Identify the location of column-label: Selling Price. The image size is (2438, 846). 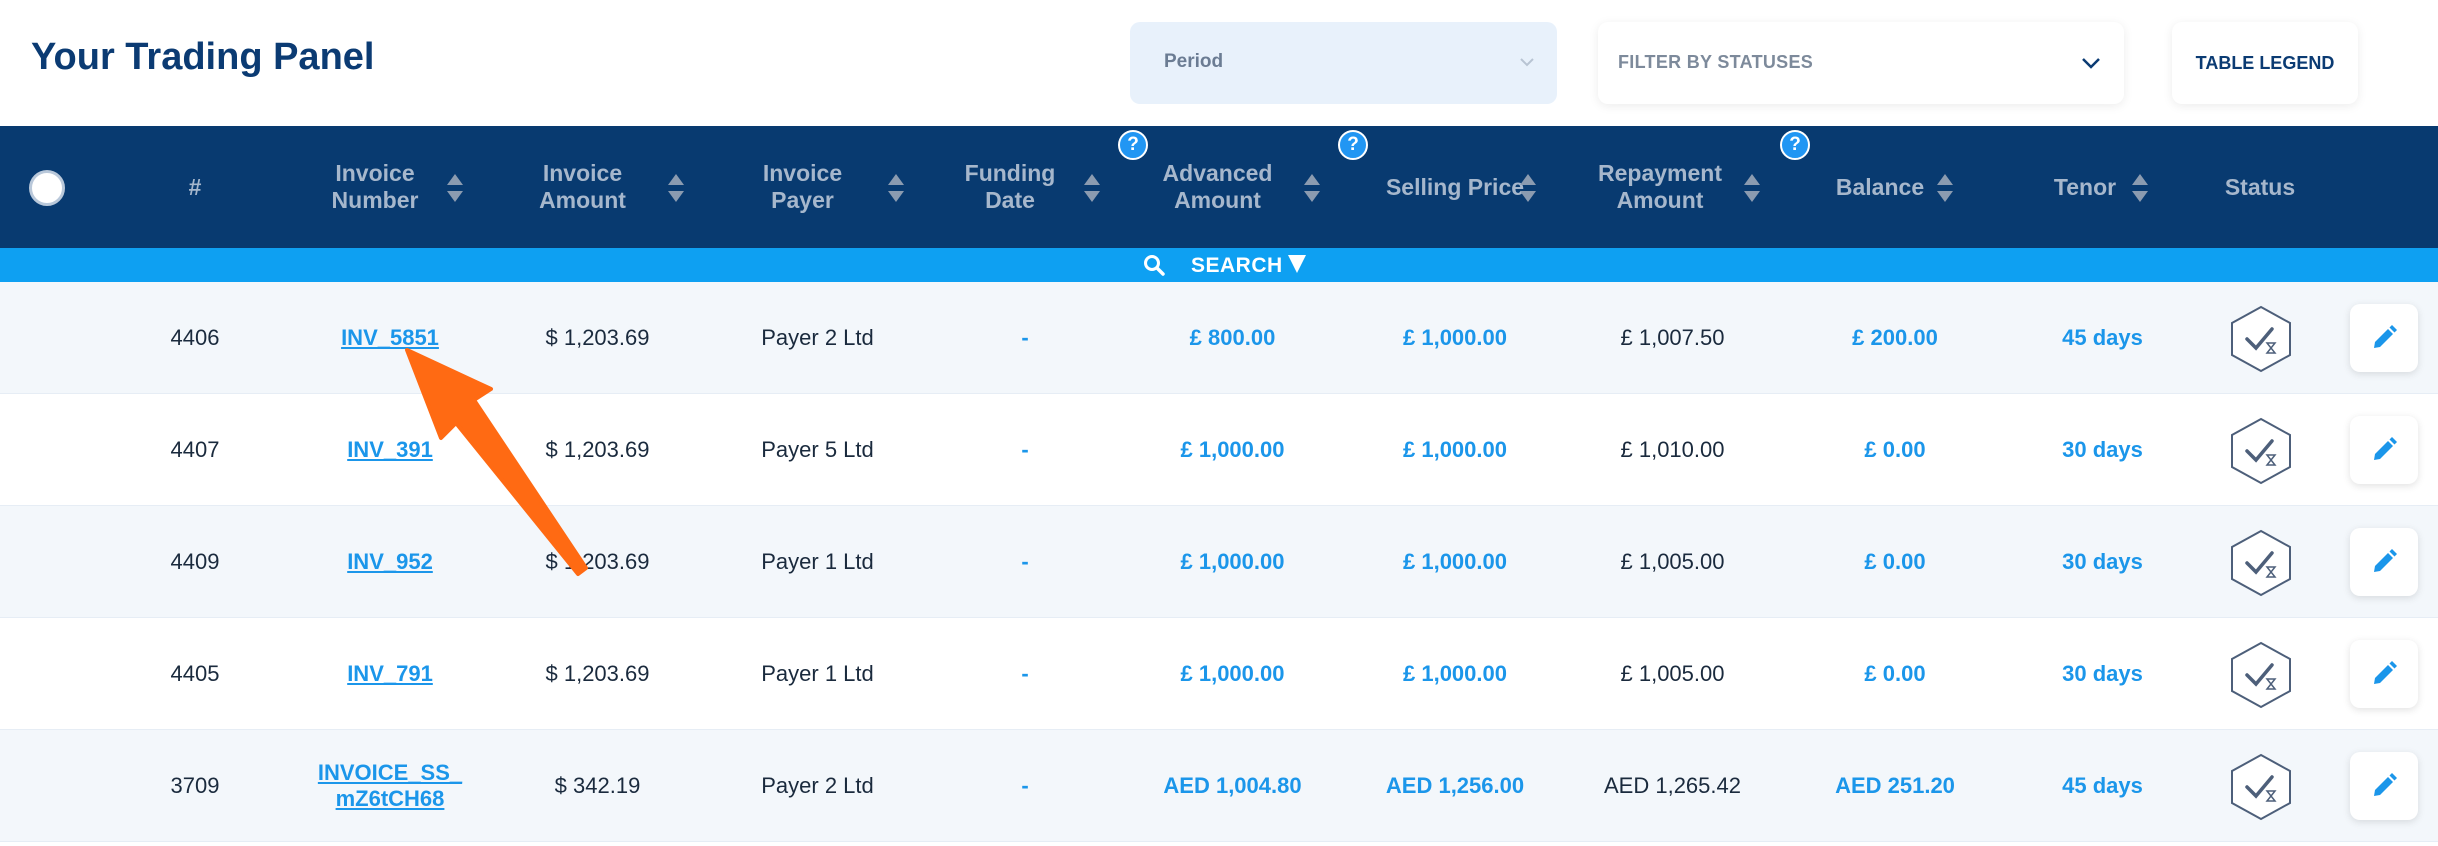
(1455, 186).